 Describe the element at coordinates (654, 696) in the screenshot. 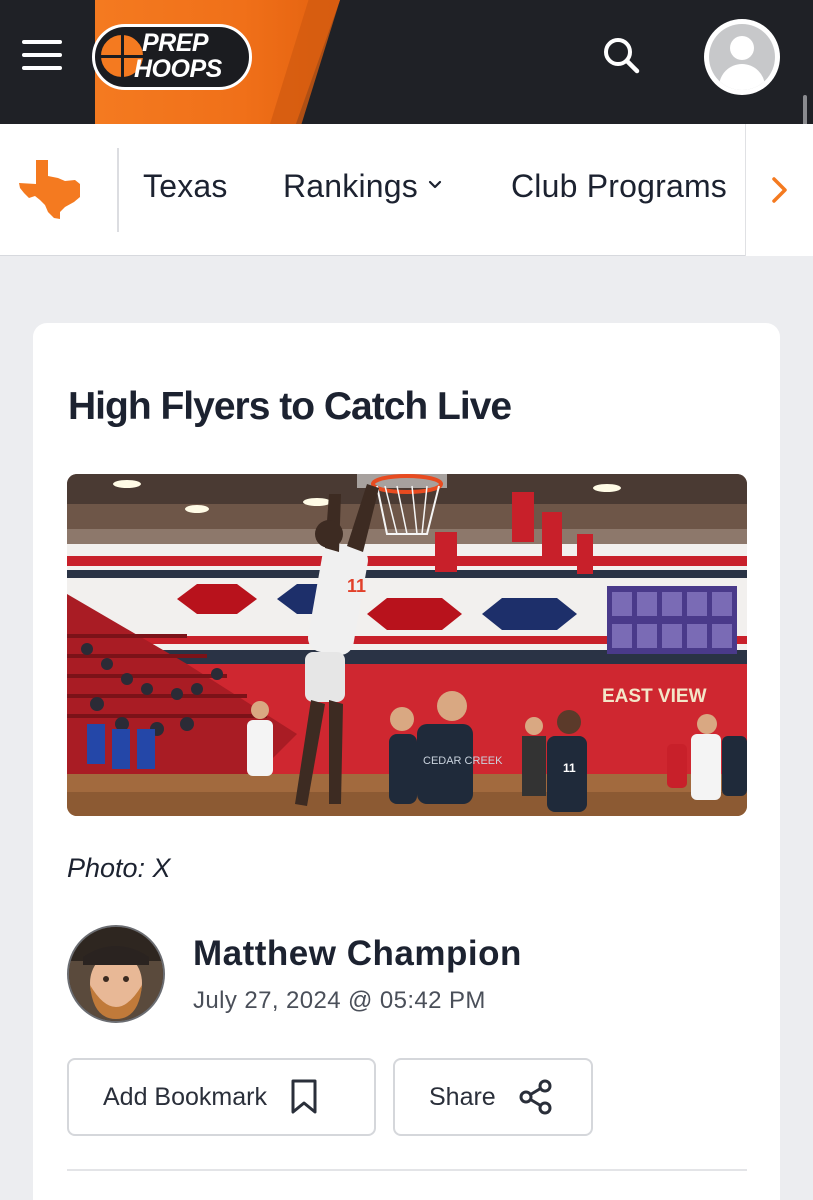

I see `wall-text: EAST VIEW` at that location.